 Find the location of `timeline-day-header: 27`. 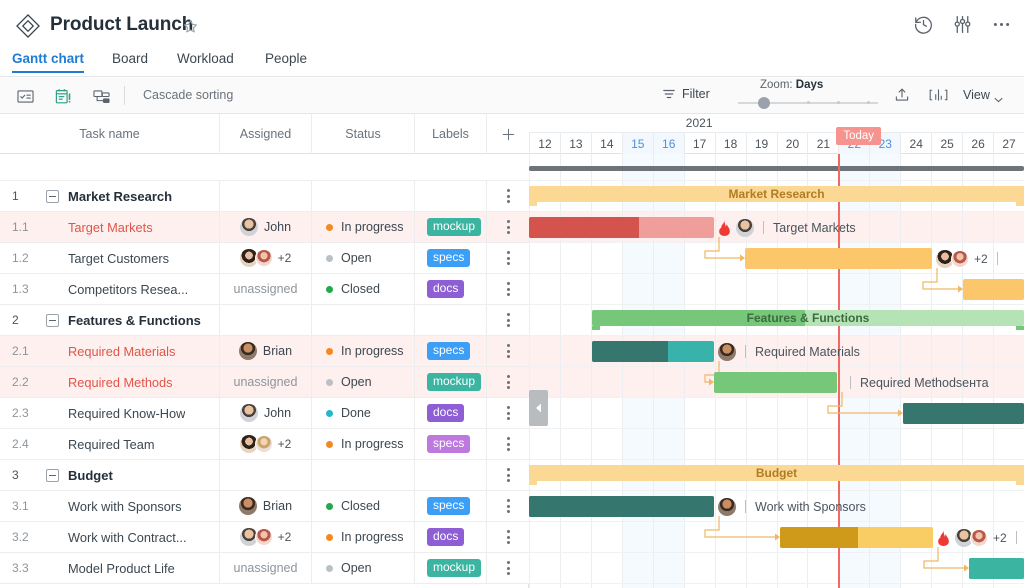

timeline-day-header: 27 is located at coordinates (1008, 143).